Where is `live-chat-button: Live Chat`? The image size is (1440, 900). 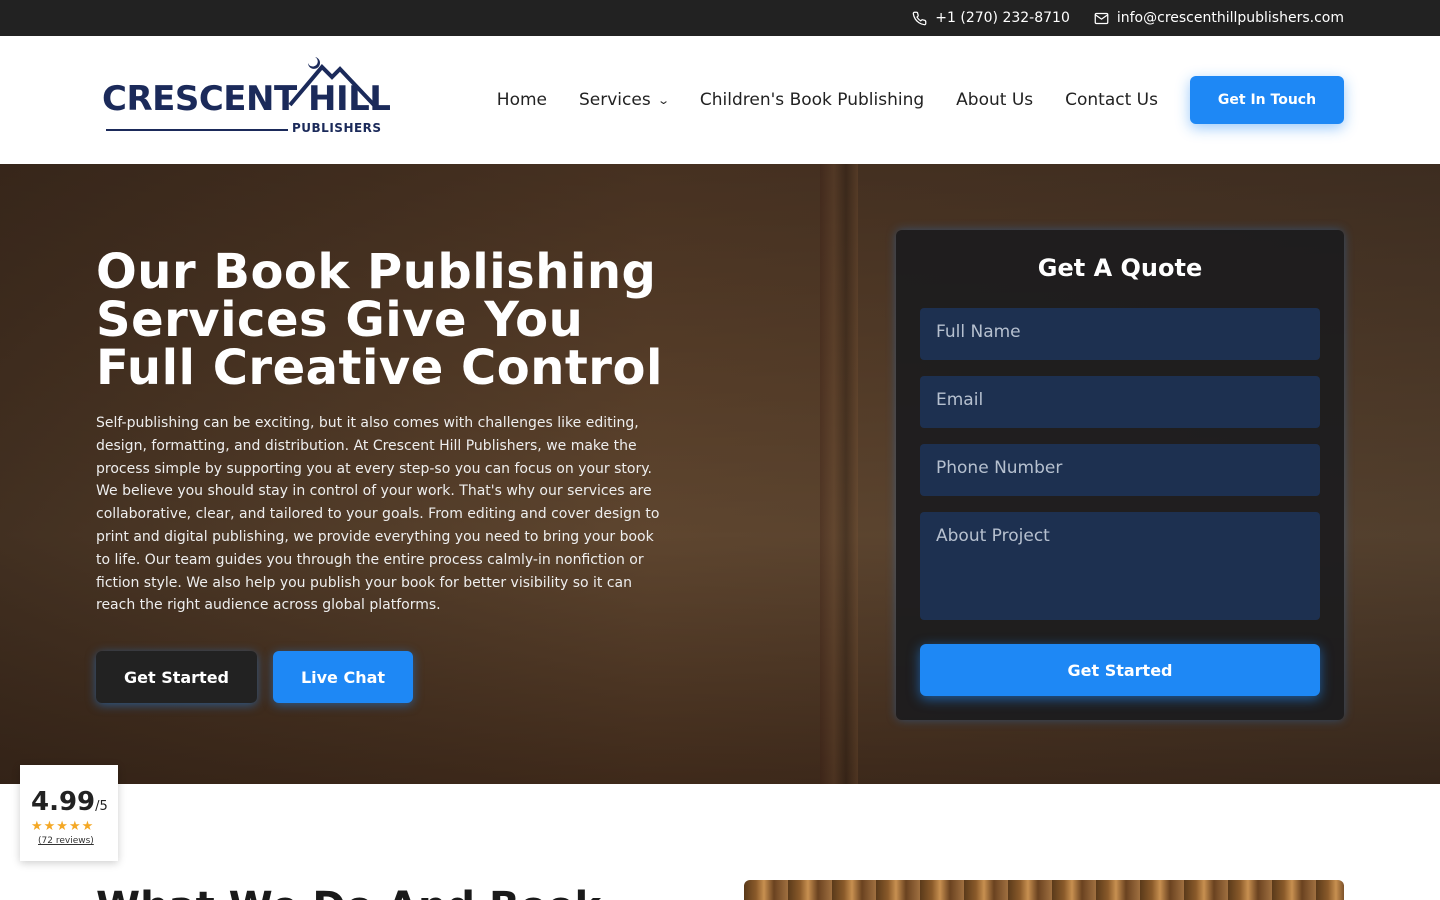
live-chat-button: Live Chat is located at coordinates (343, 677).